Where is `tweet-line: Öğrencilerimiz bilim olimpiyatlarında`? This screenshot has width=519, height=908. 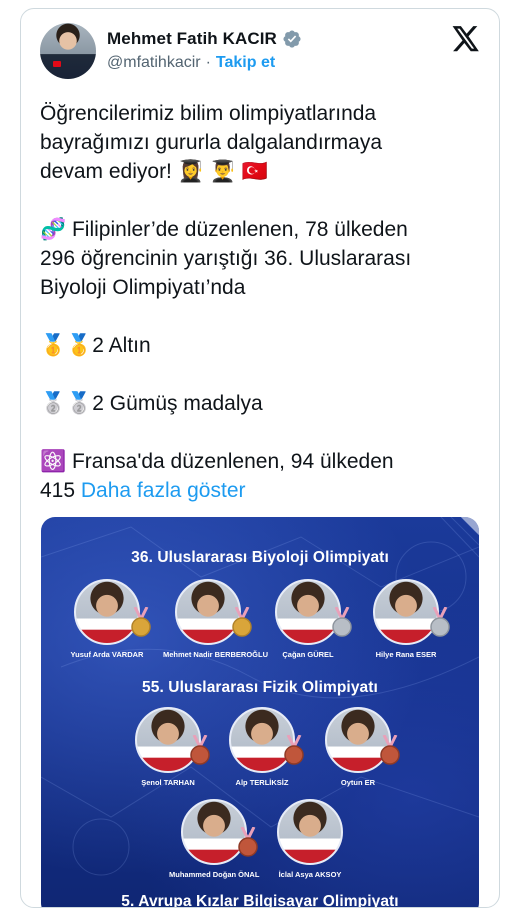
tweet-line: Öğrencilerimiz bilim olimpiyatlarında is located at coordinates (208, 113).